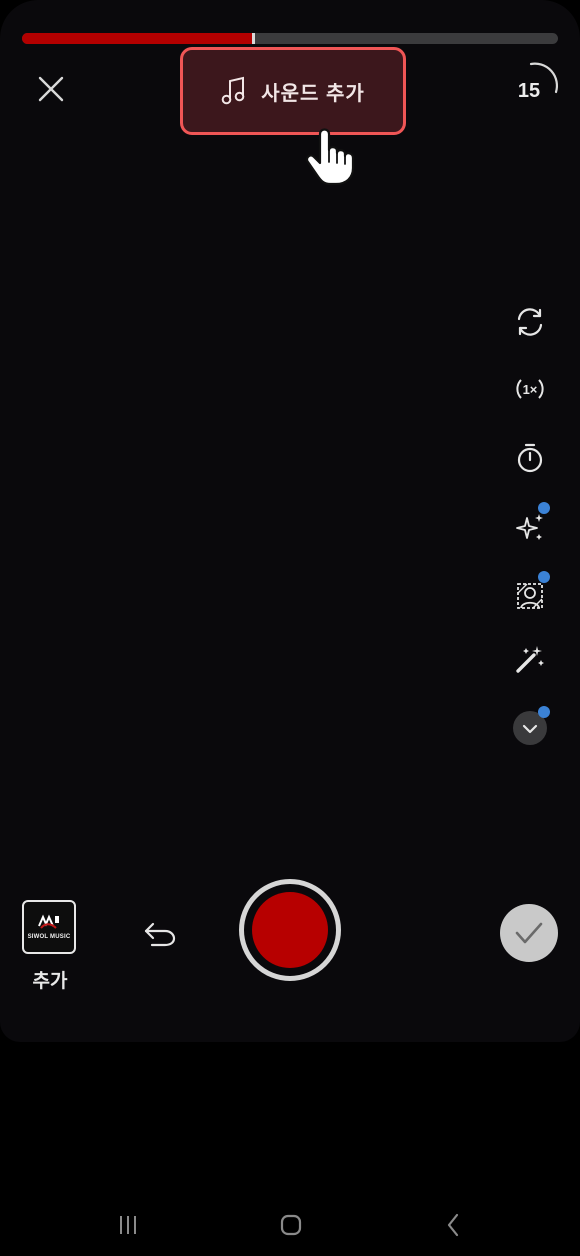 Image resolution: width=580 pixels, height=1256 pixels. I want to click on timer-icon, so click(530, 458).